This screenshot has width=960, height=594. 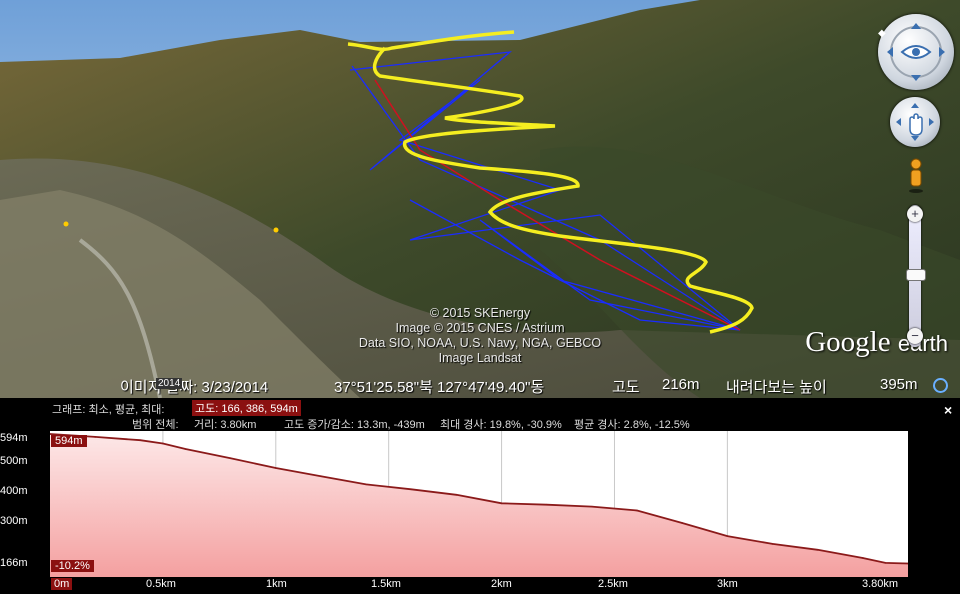 What do you see at coordinates (169, 383) in the screenshot?
I see `year-badge: 2014` at bounding box center [169, 383].